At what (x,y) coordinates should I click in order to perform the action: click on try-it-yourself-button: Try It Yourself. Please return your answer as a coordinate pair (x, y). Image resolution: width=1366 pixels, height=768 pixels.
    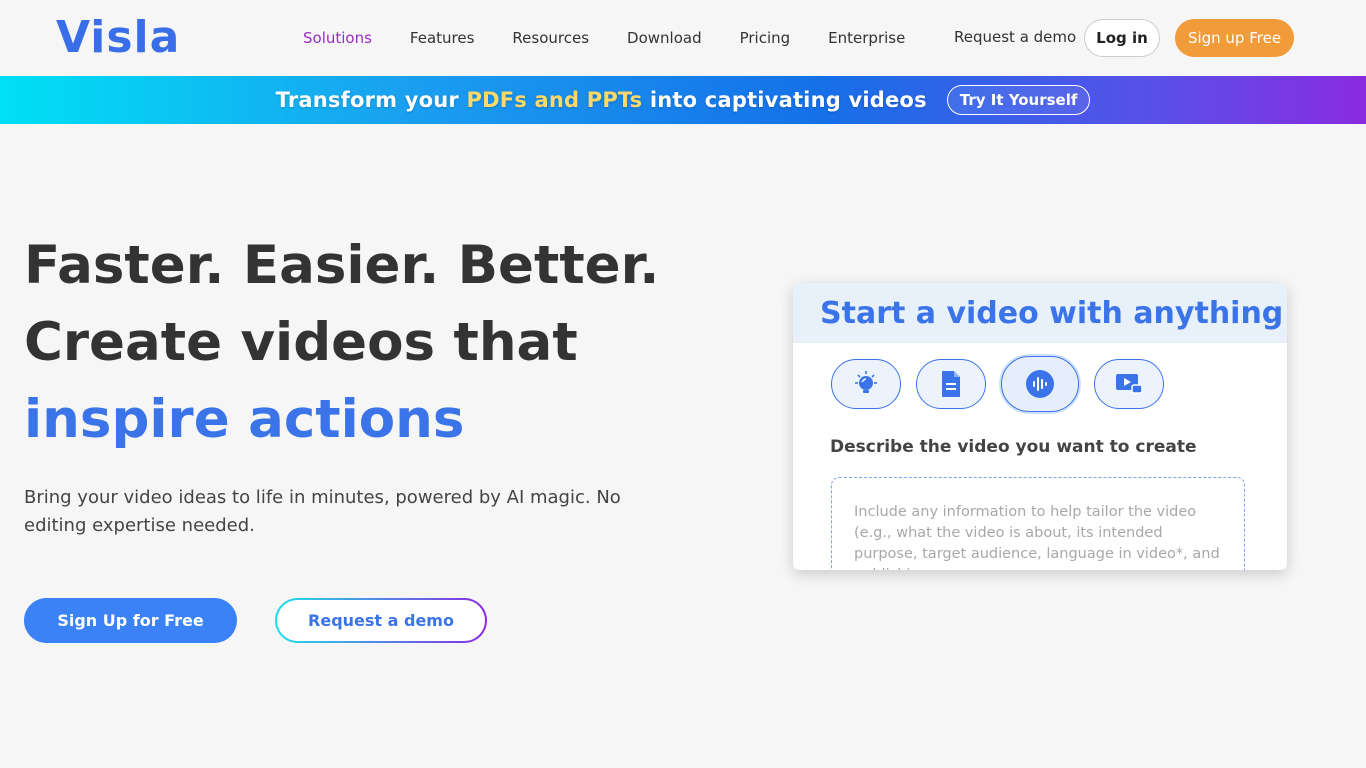
    Looking at the image, I should click on (1018, 100).